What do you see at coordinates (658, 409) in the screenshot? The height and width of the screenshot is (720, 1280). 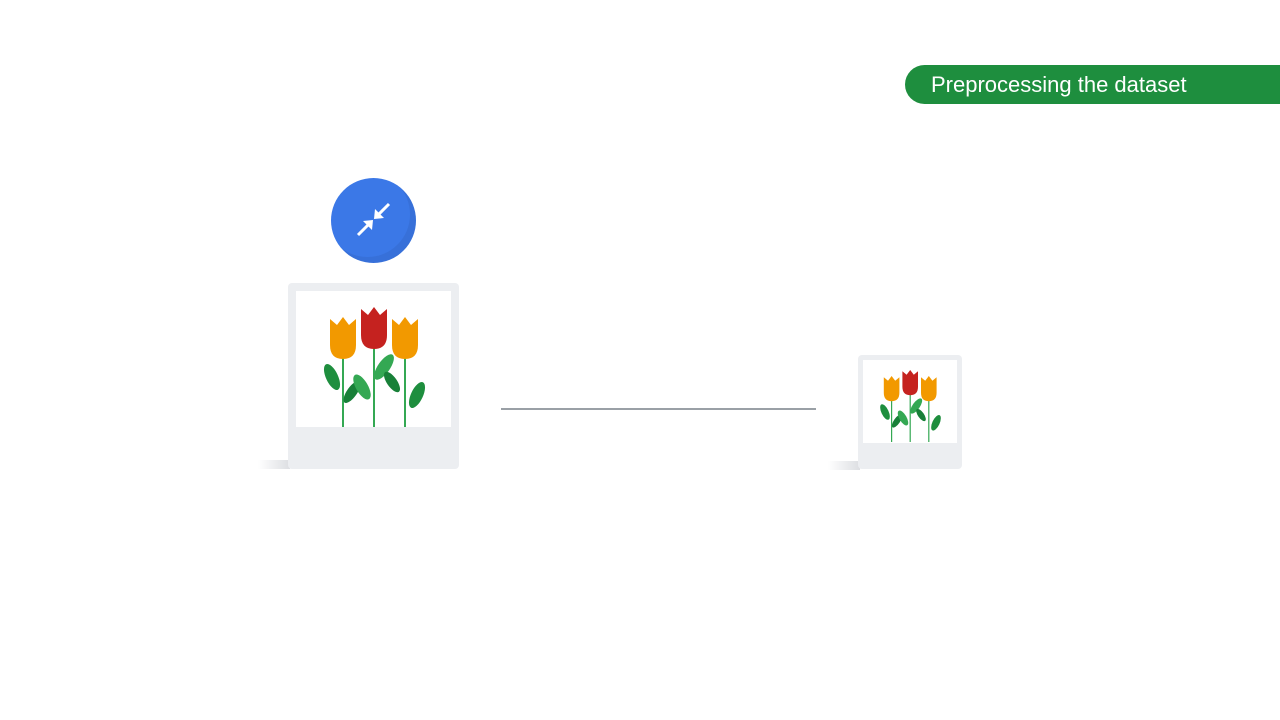 I see `connector-line` at bounding box center [658, 409].